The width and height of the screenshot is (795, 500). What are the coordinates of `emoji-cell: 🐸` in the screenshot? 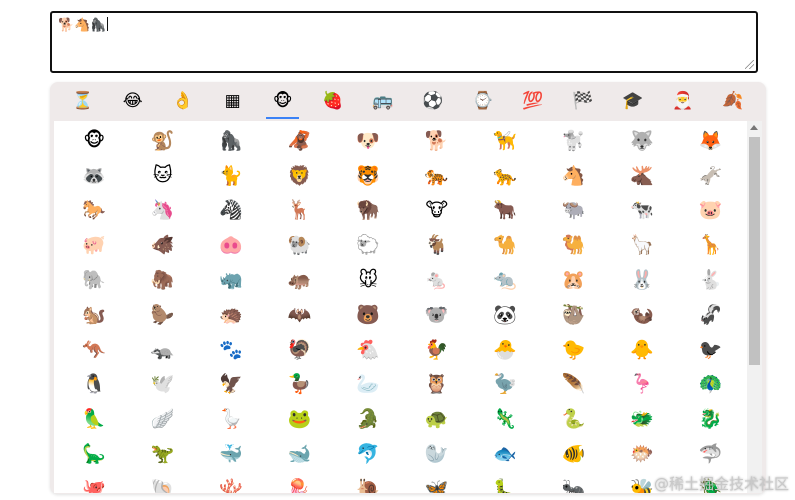 It's located at (300, 418).